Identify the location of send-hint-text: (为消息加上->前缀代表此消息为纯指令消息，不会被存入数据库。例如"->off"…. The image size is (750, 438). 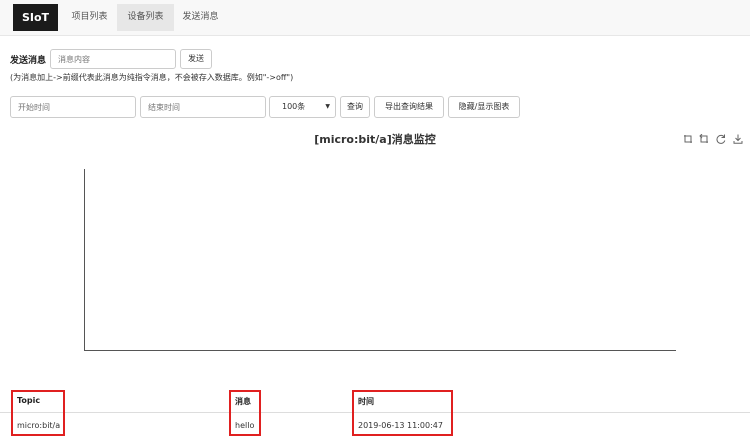
(152, 77).